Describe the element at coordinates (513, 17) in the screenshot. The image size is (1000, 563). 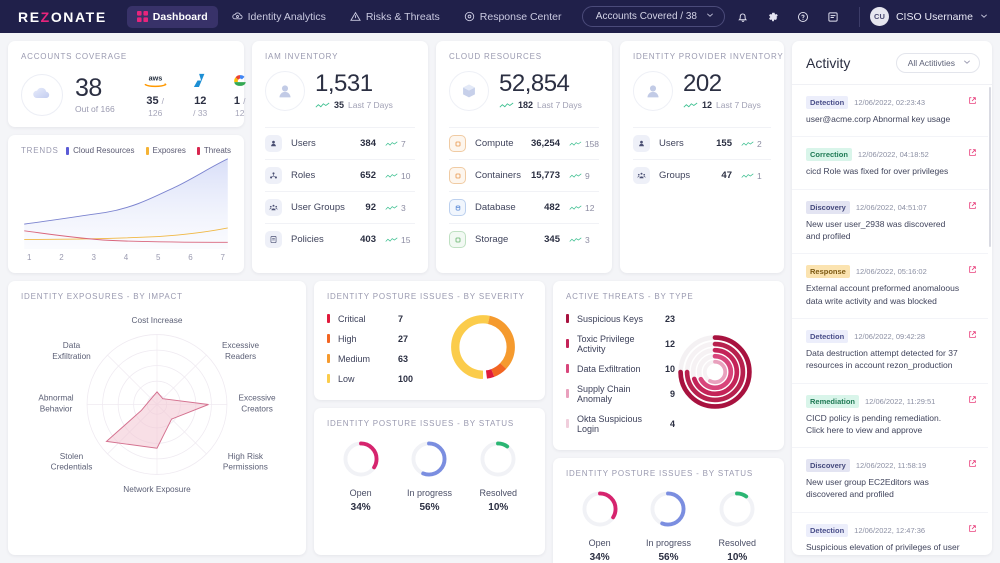
I see `nav-item-response-center: Response Center` at that location.